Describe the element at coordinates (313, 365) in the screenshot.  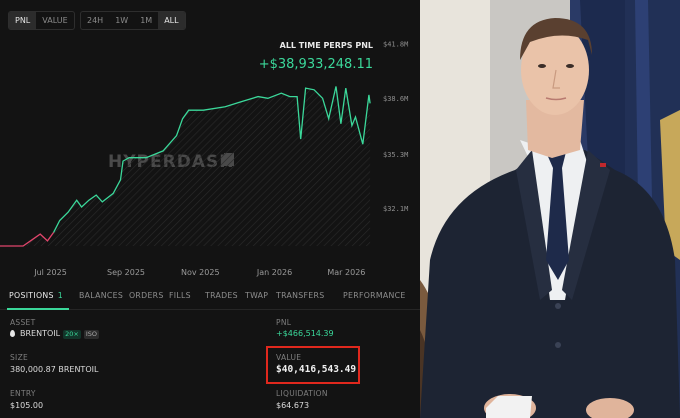
I see `value-highlight-box` at that location.